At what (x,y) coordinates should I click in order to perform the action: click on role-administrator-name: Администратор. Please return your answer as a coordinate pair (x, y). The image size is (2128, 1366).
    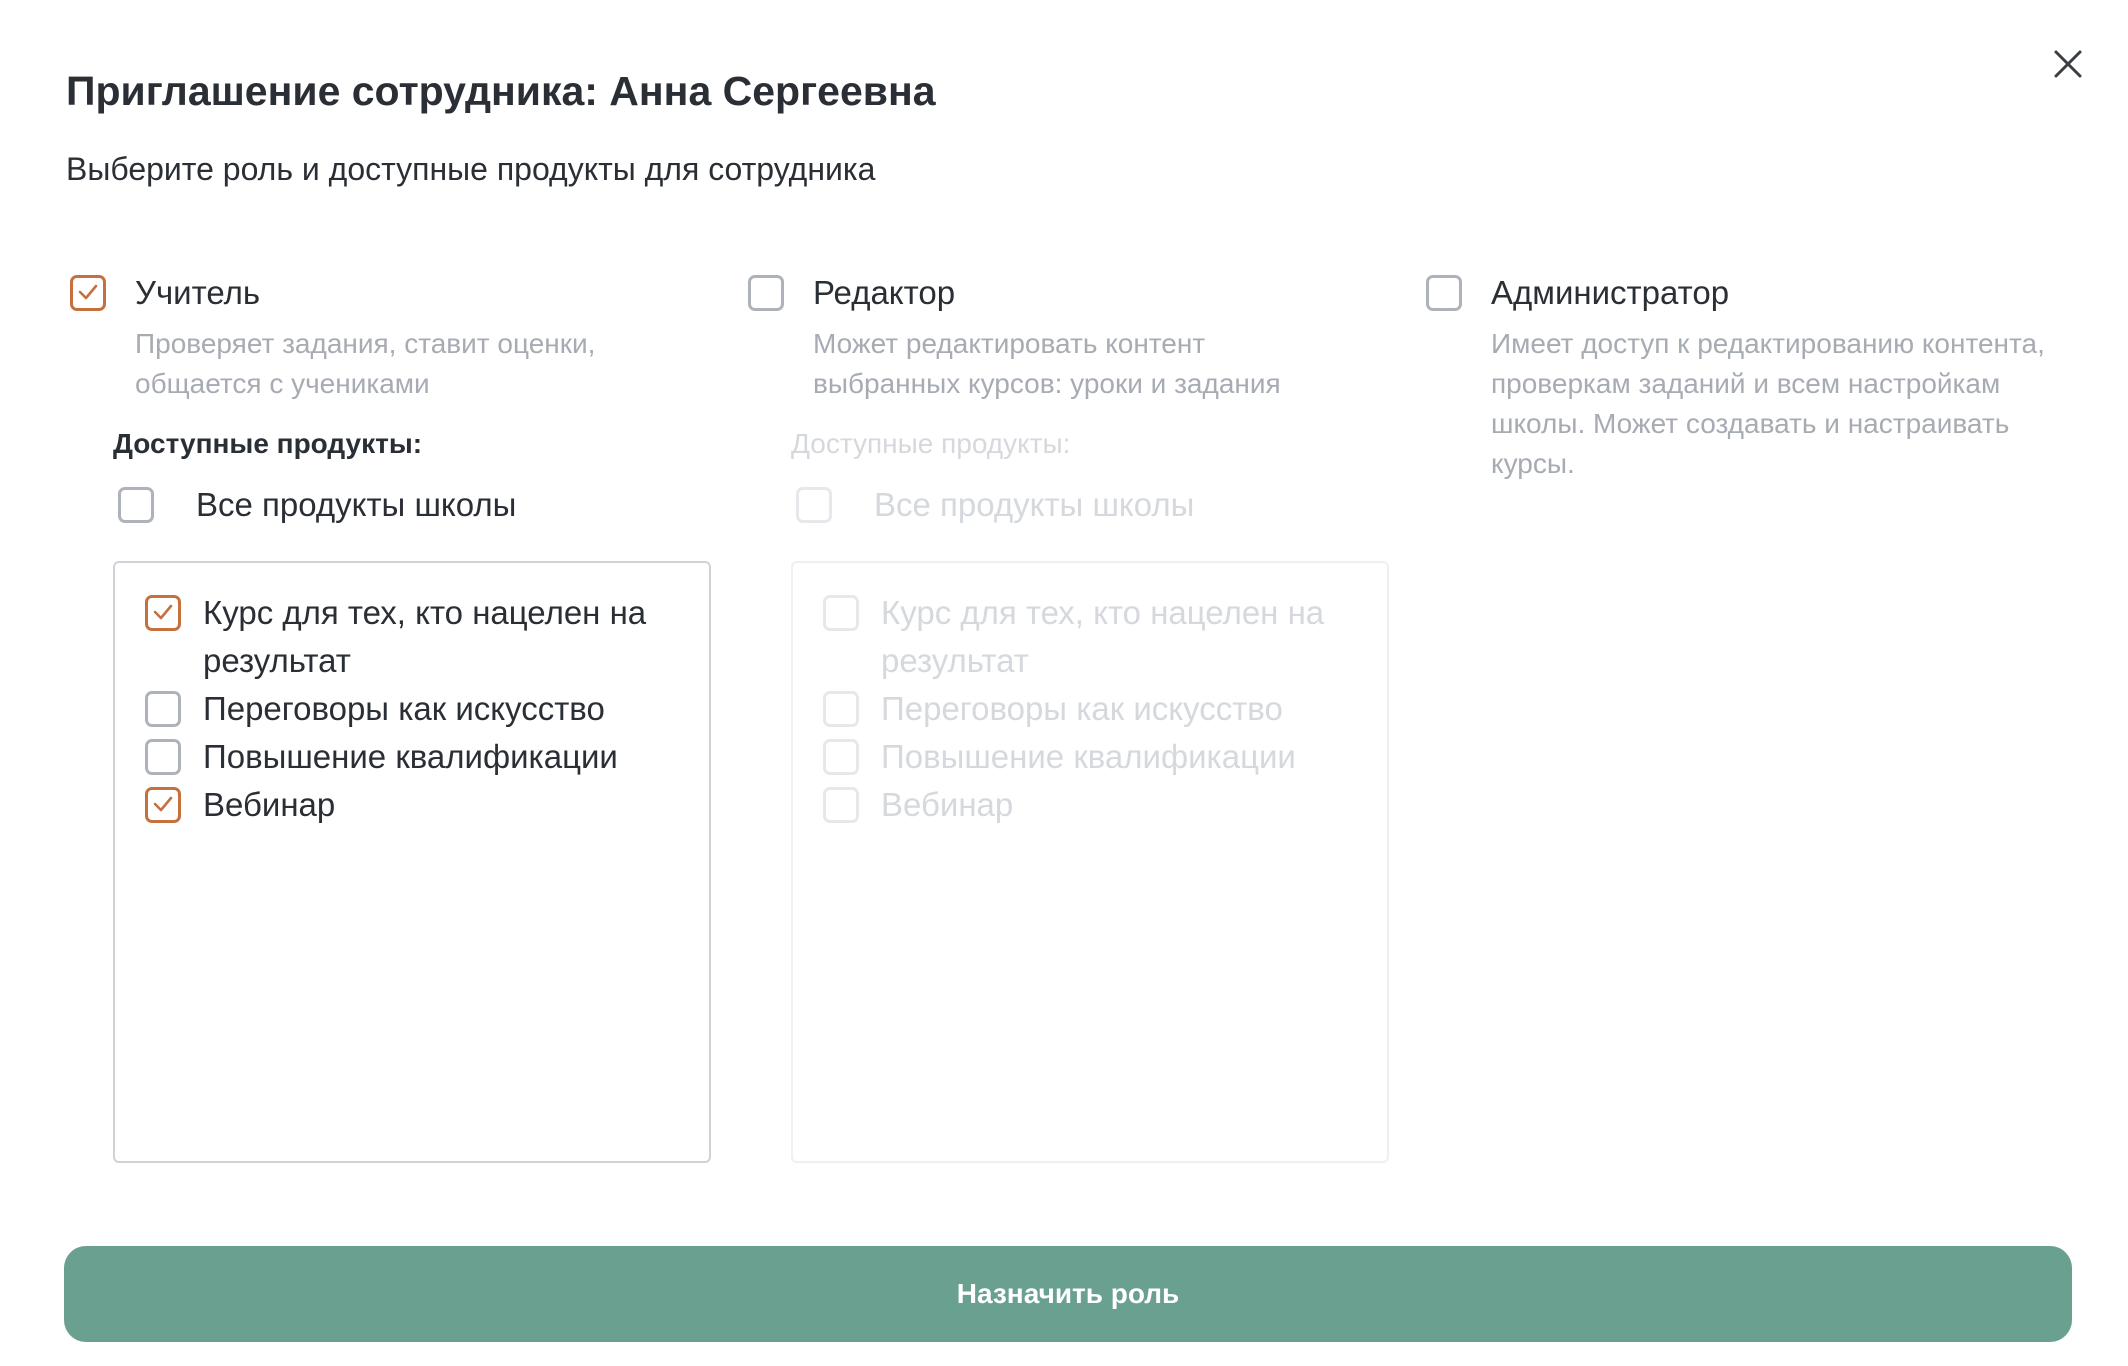
    Looking at the image, I should click on (1610, 292).